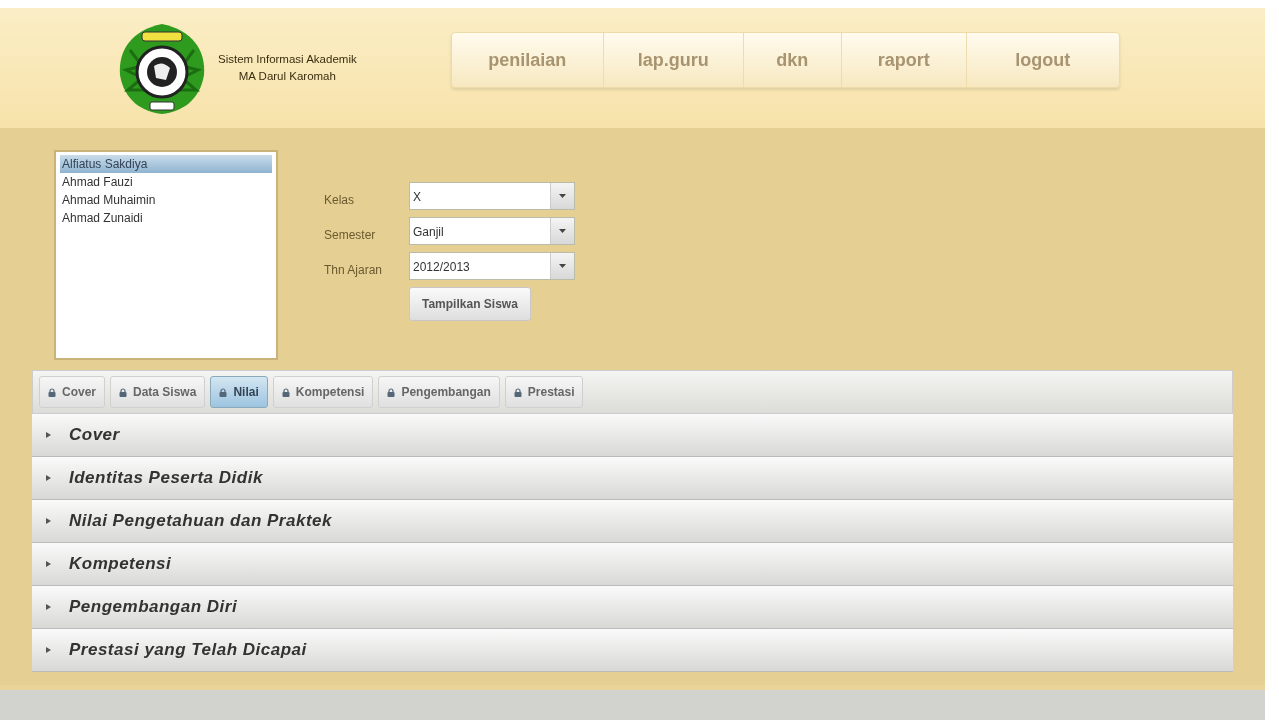 The width and height of the screenshot is (1279, 720). What do you see at coordinates (492, 231) in the screenshot?
I see `dropdown-field: Ganjil` at bounding box center [492, 231].